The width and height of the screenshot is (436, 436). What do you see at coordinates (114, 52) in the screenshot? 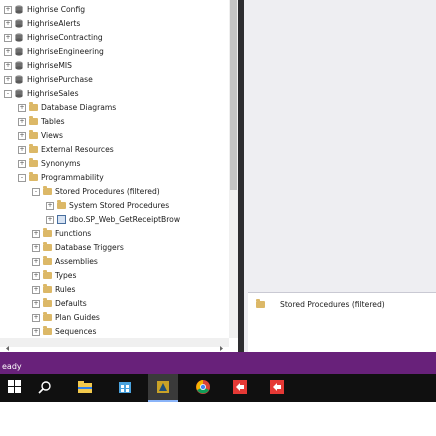
I see `tree-node: + HighriseEngineering` at bounding box center [114, 52].